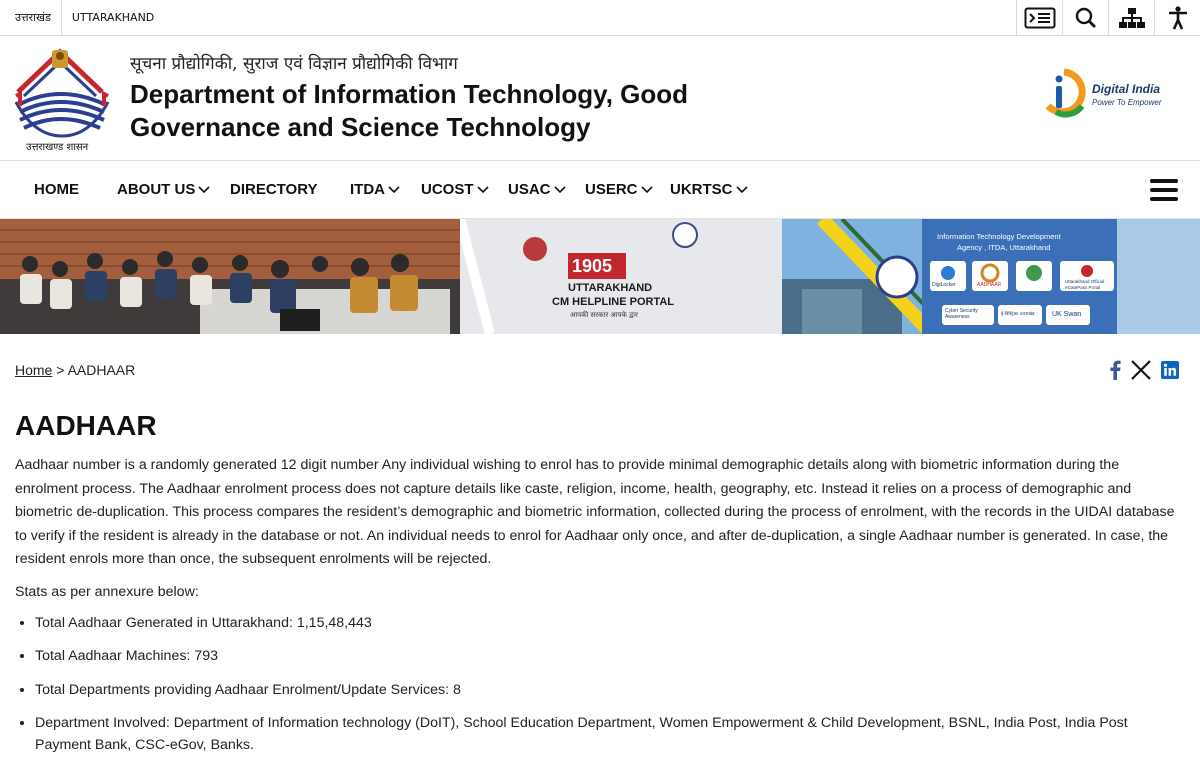 Image resolution: width=1200 pixels, height=760 pixels. I want to click on accessibility-button, so click(1177, 18).